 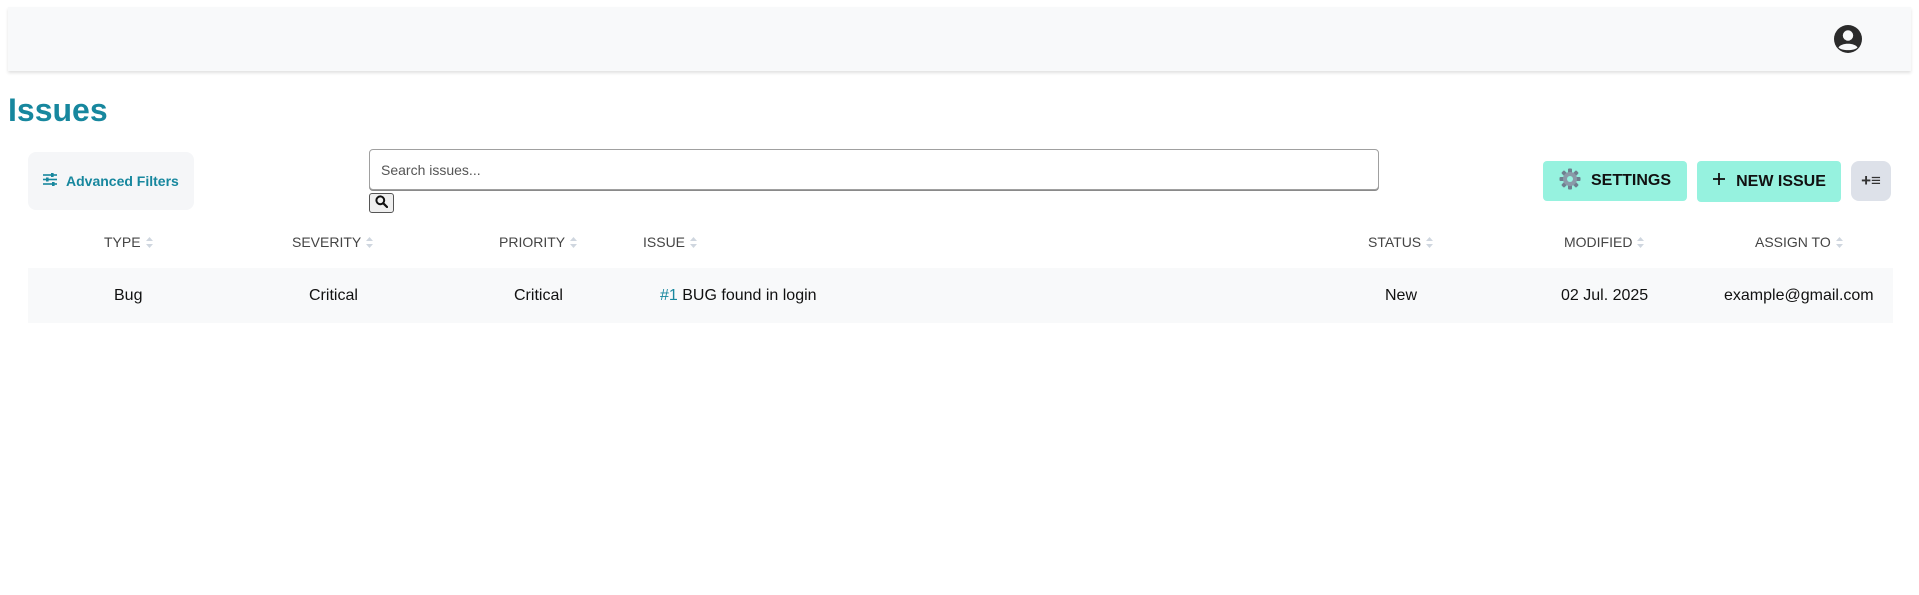 I want to click on user-account-icon, so click(x=1848, y=39).